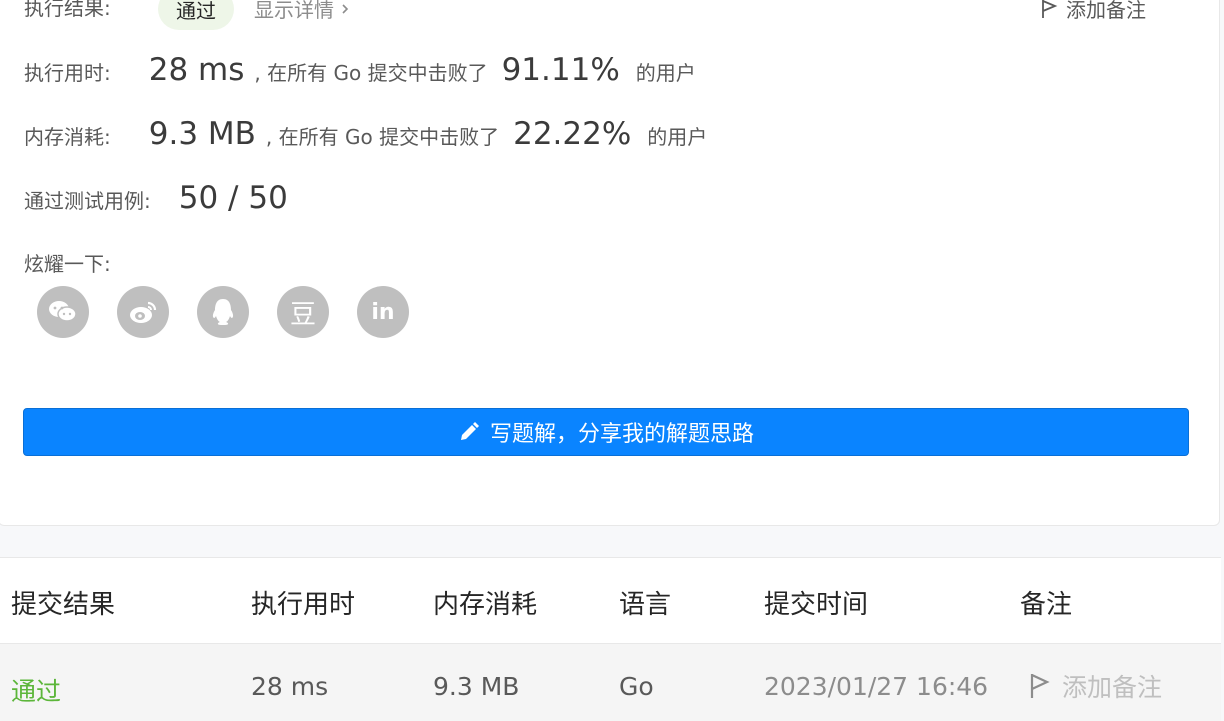 The image size is (1224, 721). What do you see at coordinates (469, 431) in the screenshot?
I see `pencil-icon` at bounding box center [469, 431].